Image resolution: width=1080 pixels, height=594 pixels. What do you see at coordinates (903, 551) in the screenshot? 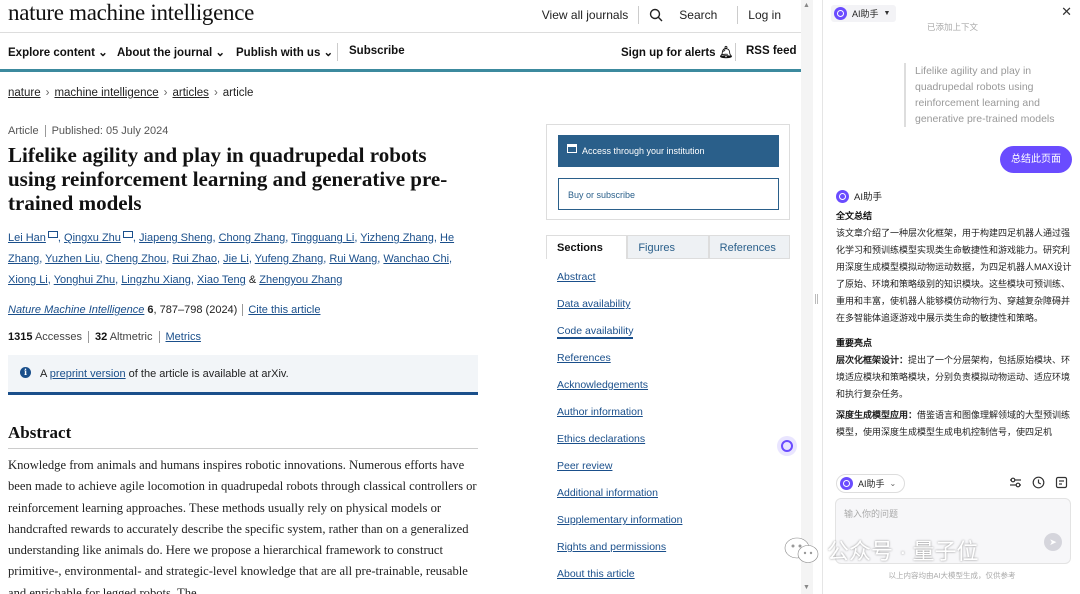
I see `watermark-text: 公众号 · 量子位` at bounding box center [903, 551].